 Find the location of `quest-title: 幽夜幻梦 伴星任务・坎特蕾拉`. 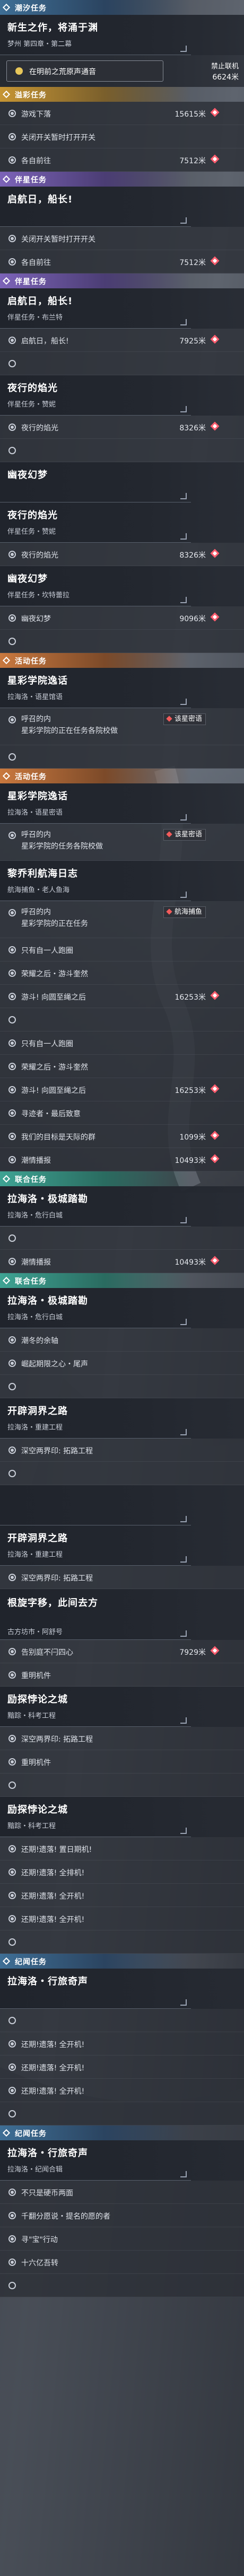

quest-title: 幽夜幻梦 伴星任务・坎特蕾拉 is located at coordinates (122, 586).